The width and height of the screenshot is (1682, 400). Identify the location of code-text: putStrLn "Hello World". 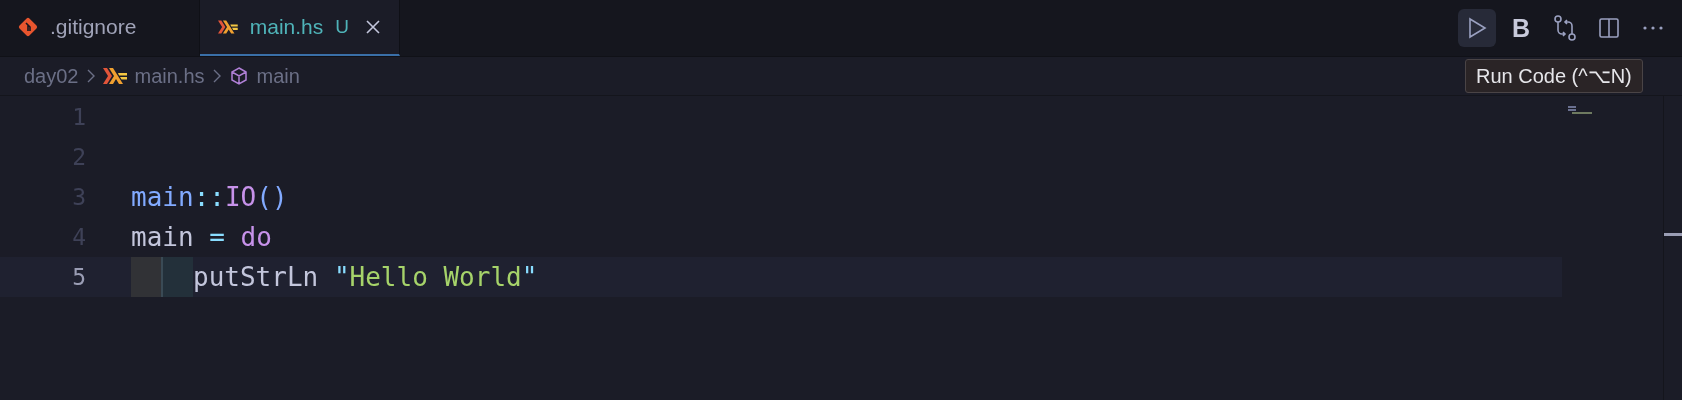
(365, 277).